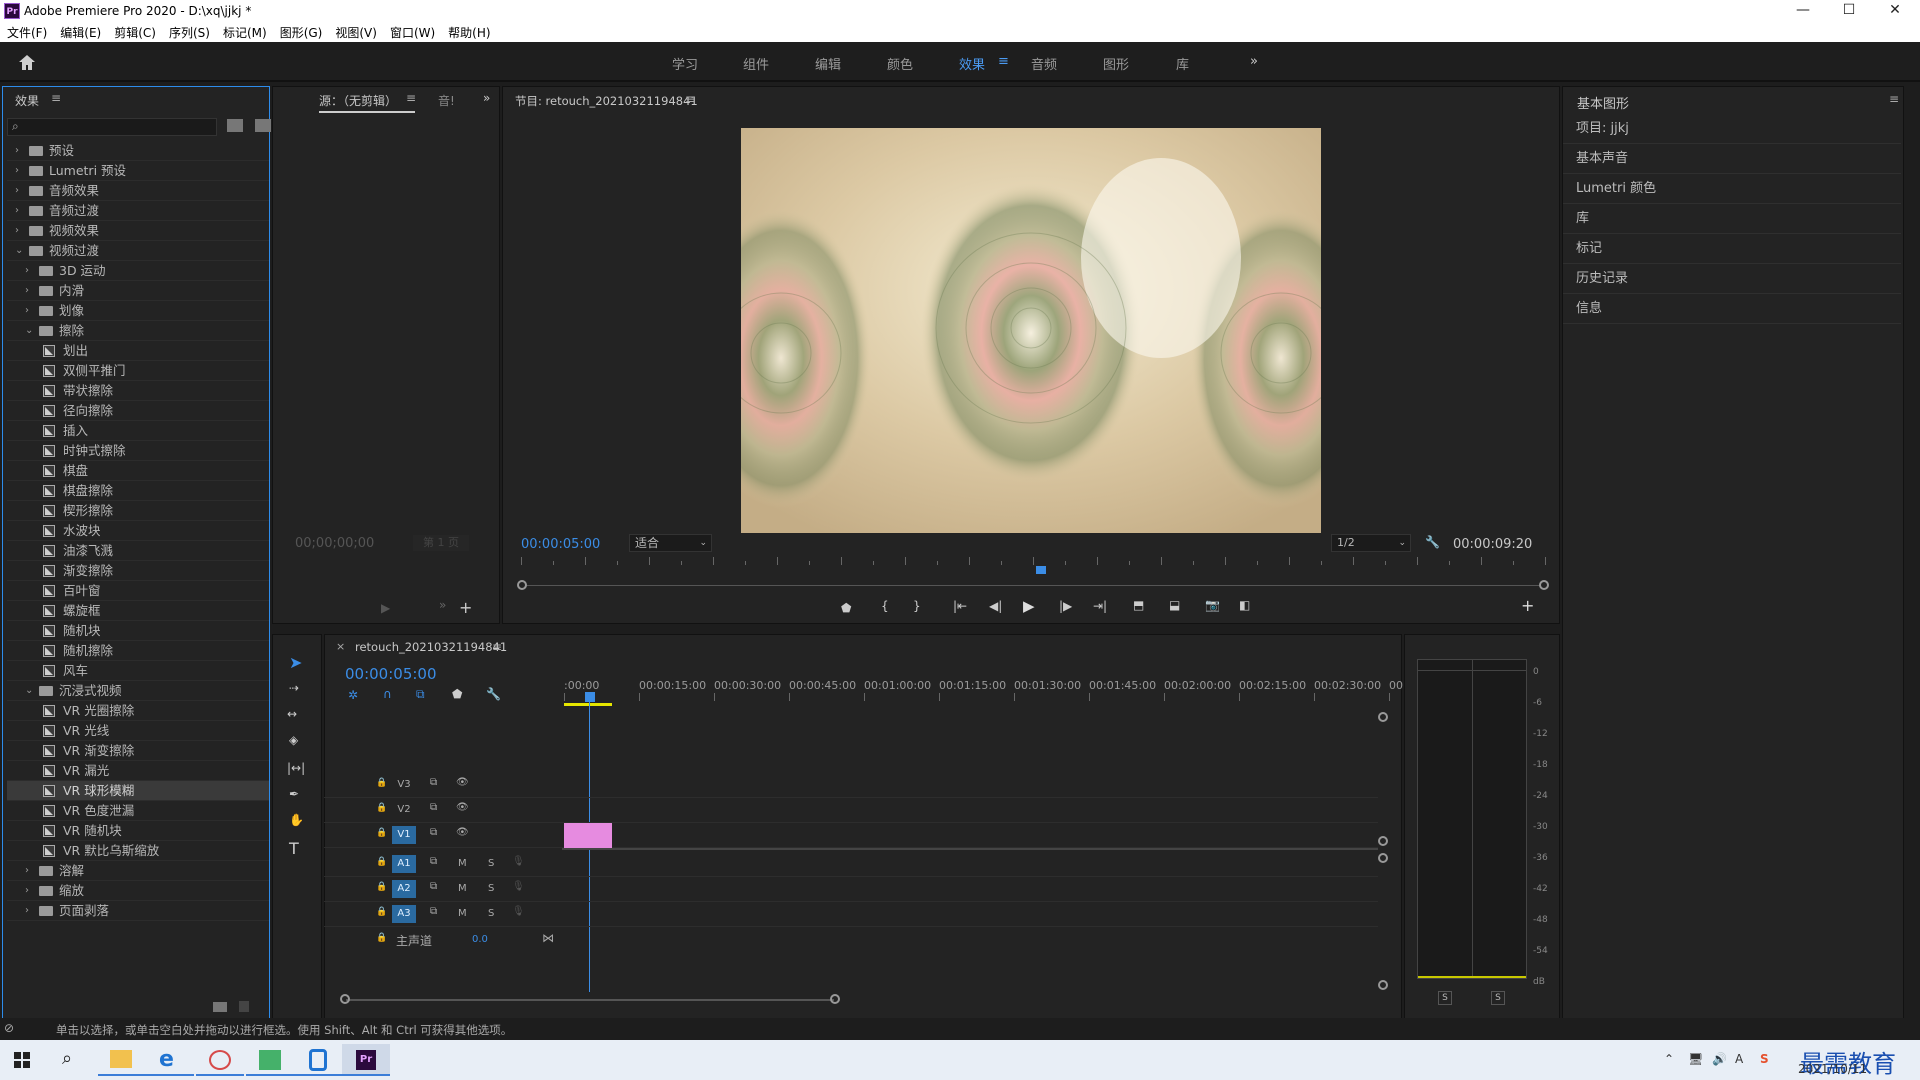 The height and width of the screenshot is (1080, 1920). What do you see at coordinates (112, 127) in the screenshot?
I see `effects-search-input: ⌕` at bounding box center [112, 127].